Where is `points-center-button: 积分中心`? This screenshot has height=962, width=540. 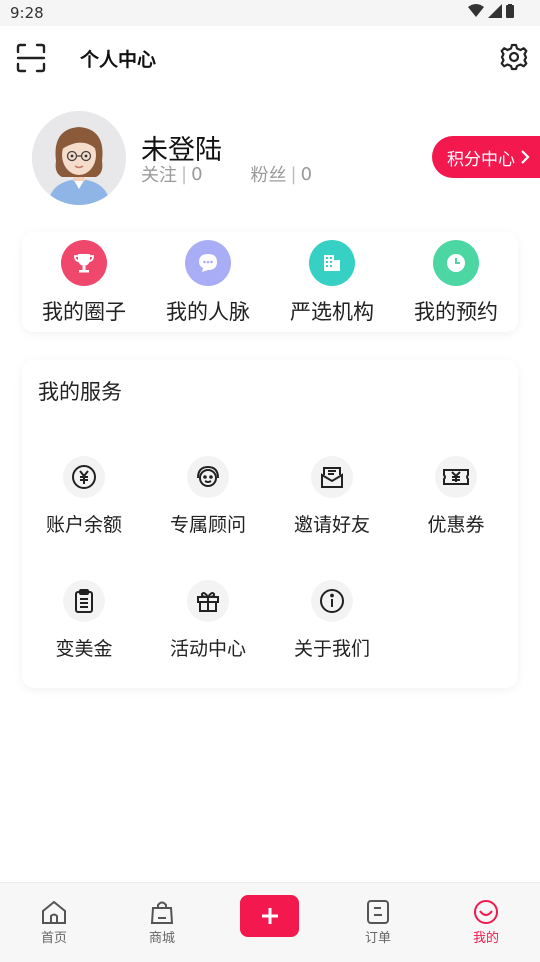
points-center-button: 积分中心 is located at coordinates (486, 157).